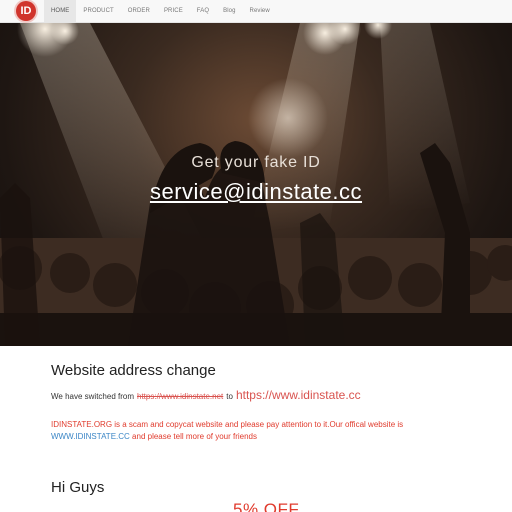 The height and width of the screenshot is (512, 512). What do you see at coordinates (60, 11) in the screenshot?
I see `nav-item-home: HOME` at bounding box center [60, 11].